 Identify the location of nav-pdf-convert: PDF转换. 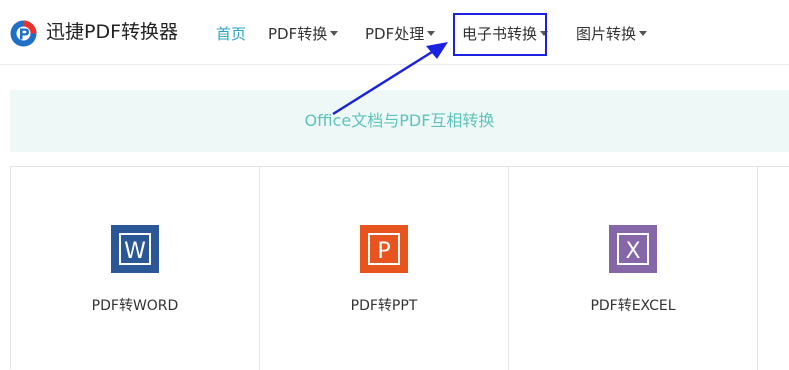
(303, 34).